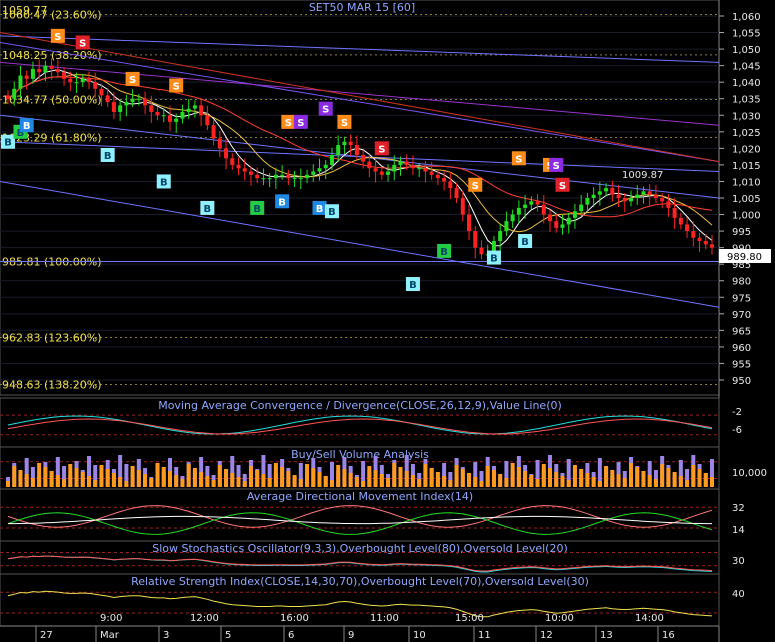 The image size is (775, 642). What do you see at coordinates (741, 364) in the screenshot?
I see `y-tick-label: 955` at bounding box center [741, 364].